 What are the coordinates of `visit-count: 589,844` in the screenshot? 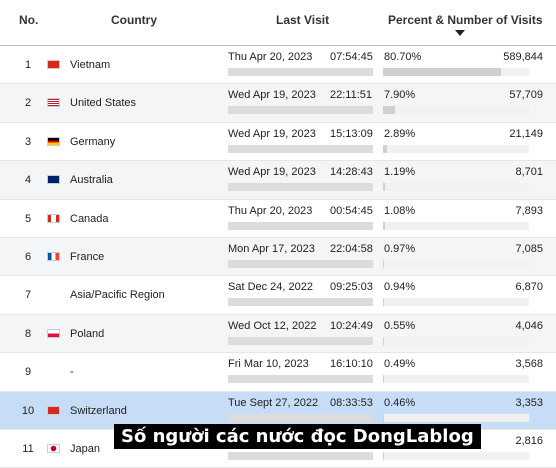 It's located at (523, 57).